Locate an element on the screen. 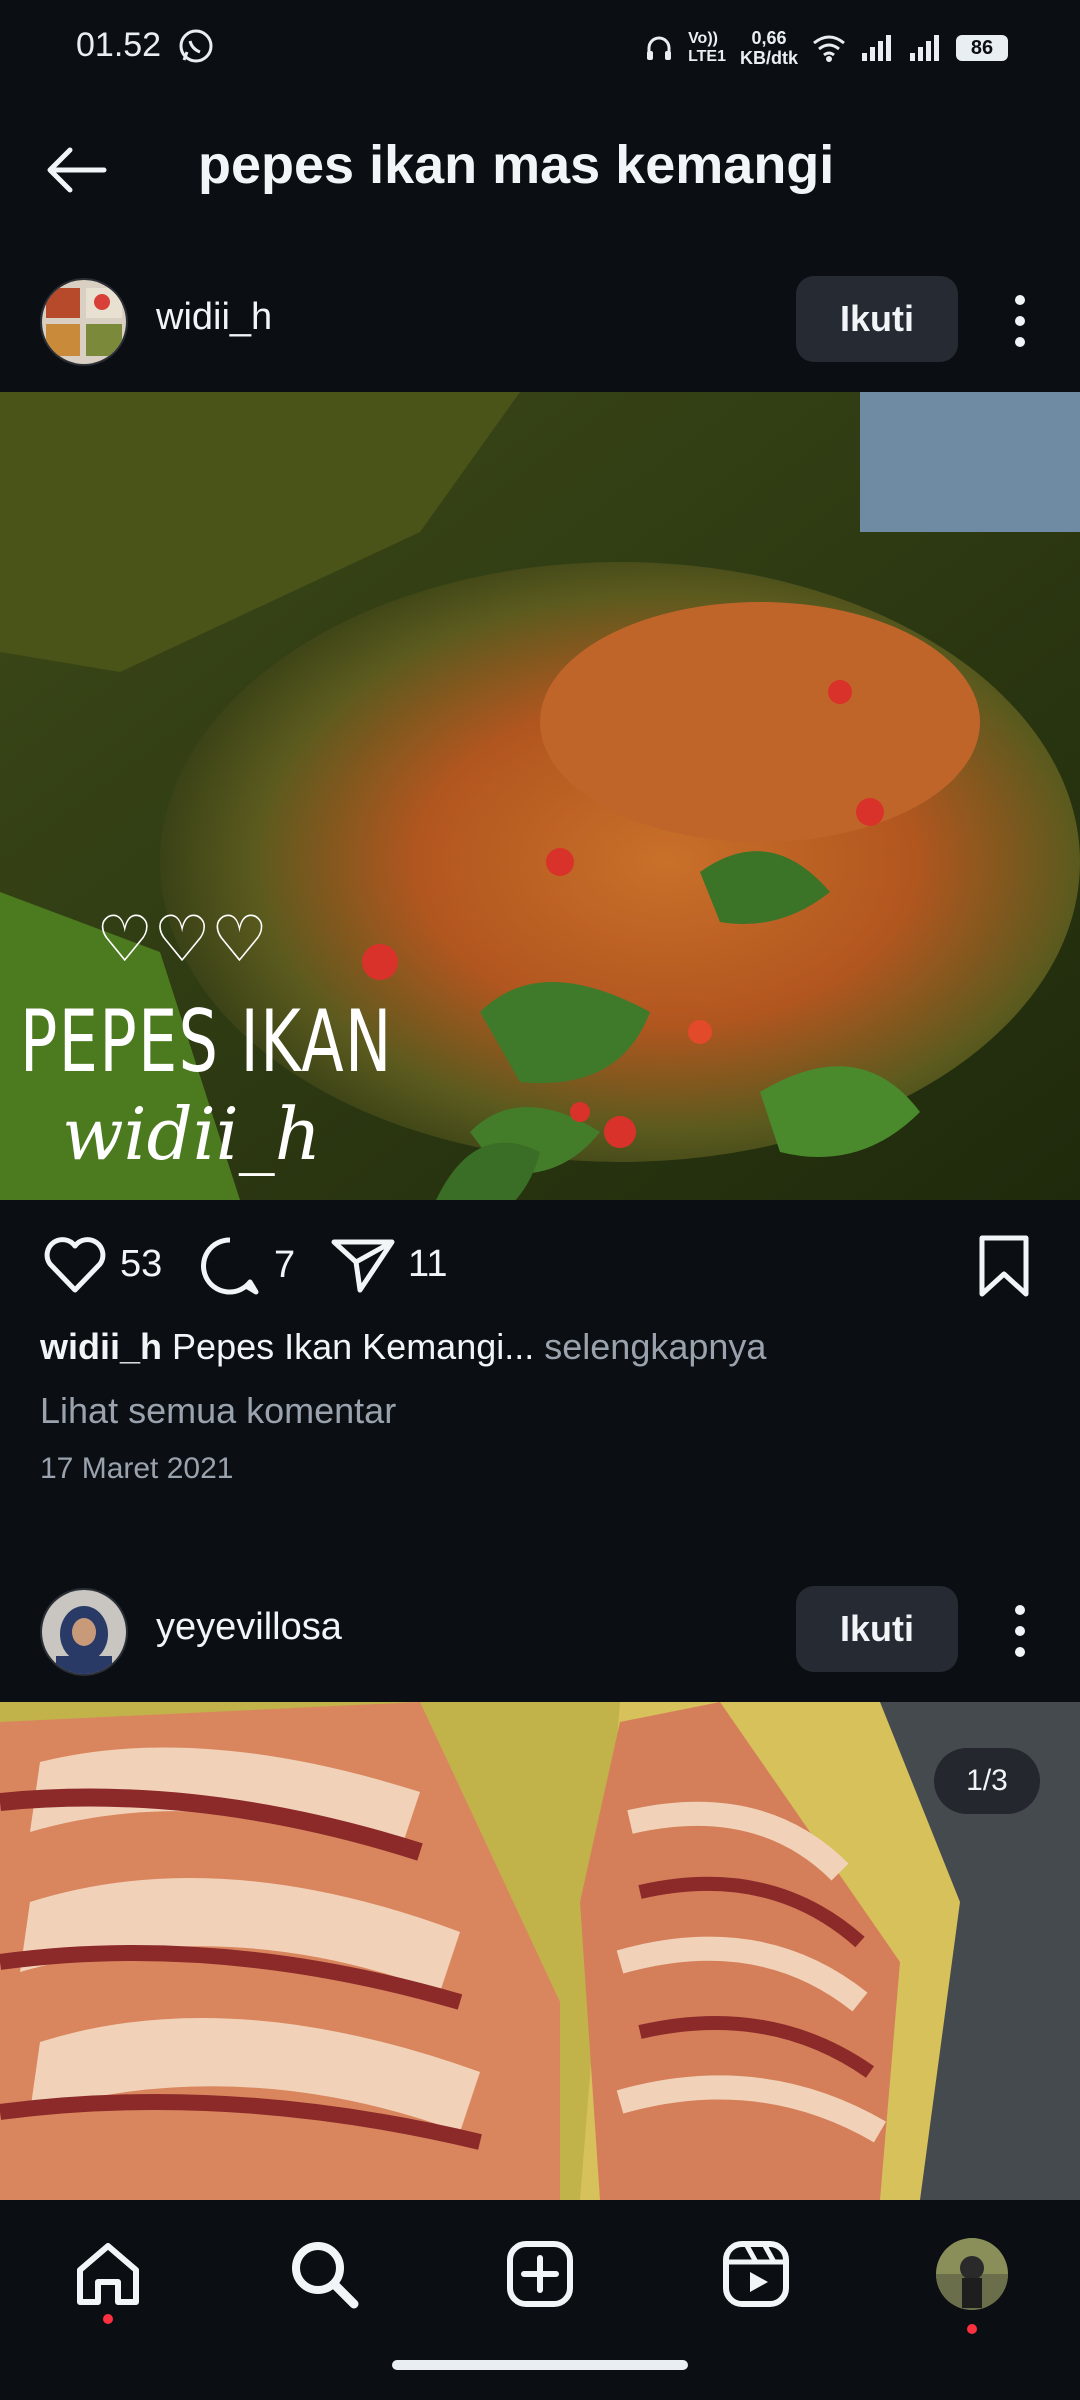 The width and height of the screenshot is (1080, 2400). like-button: 53 is located at coordinates (102, 1264).